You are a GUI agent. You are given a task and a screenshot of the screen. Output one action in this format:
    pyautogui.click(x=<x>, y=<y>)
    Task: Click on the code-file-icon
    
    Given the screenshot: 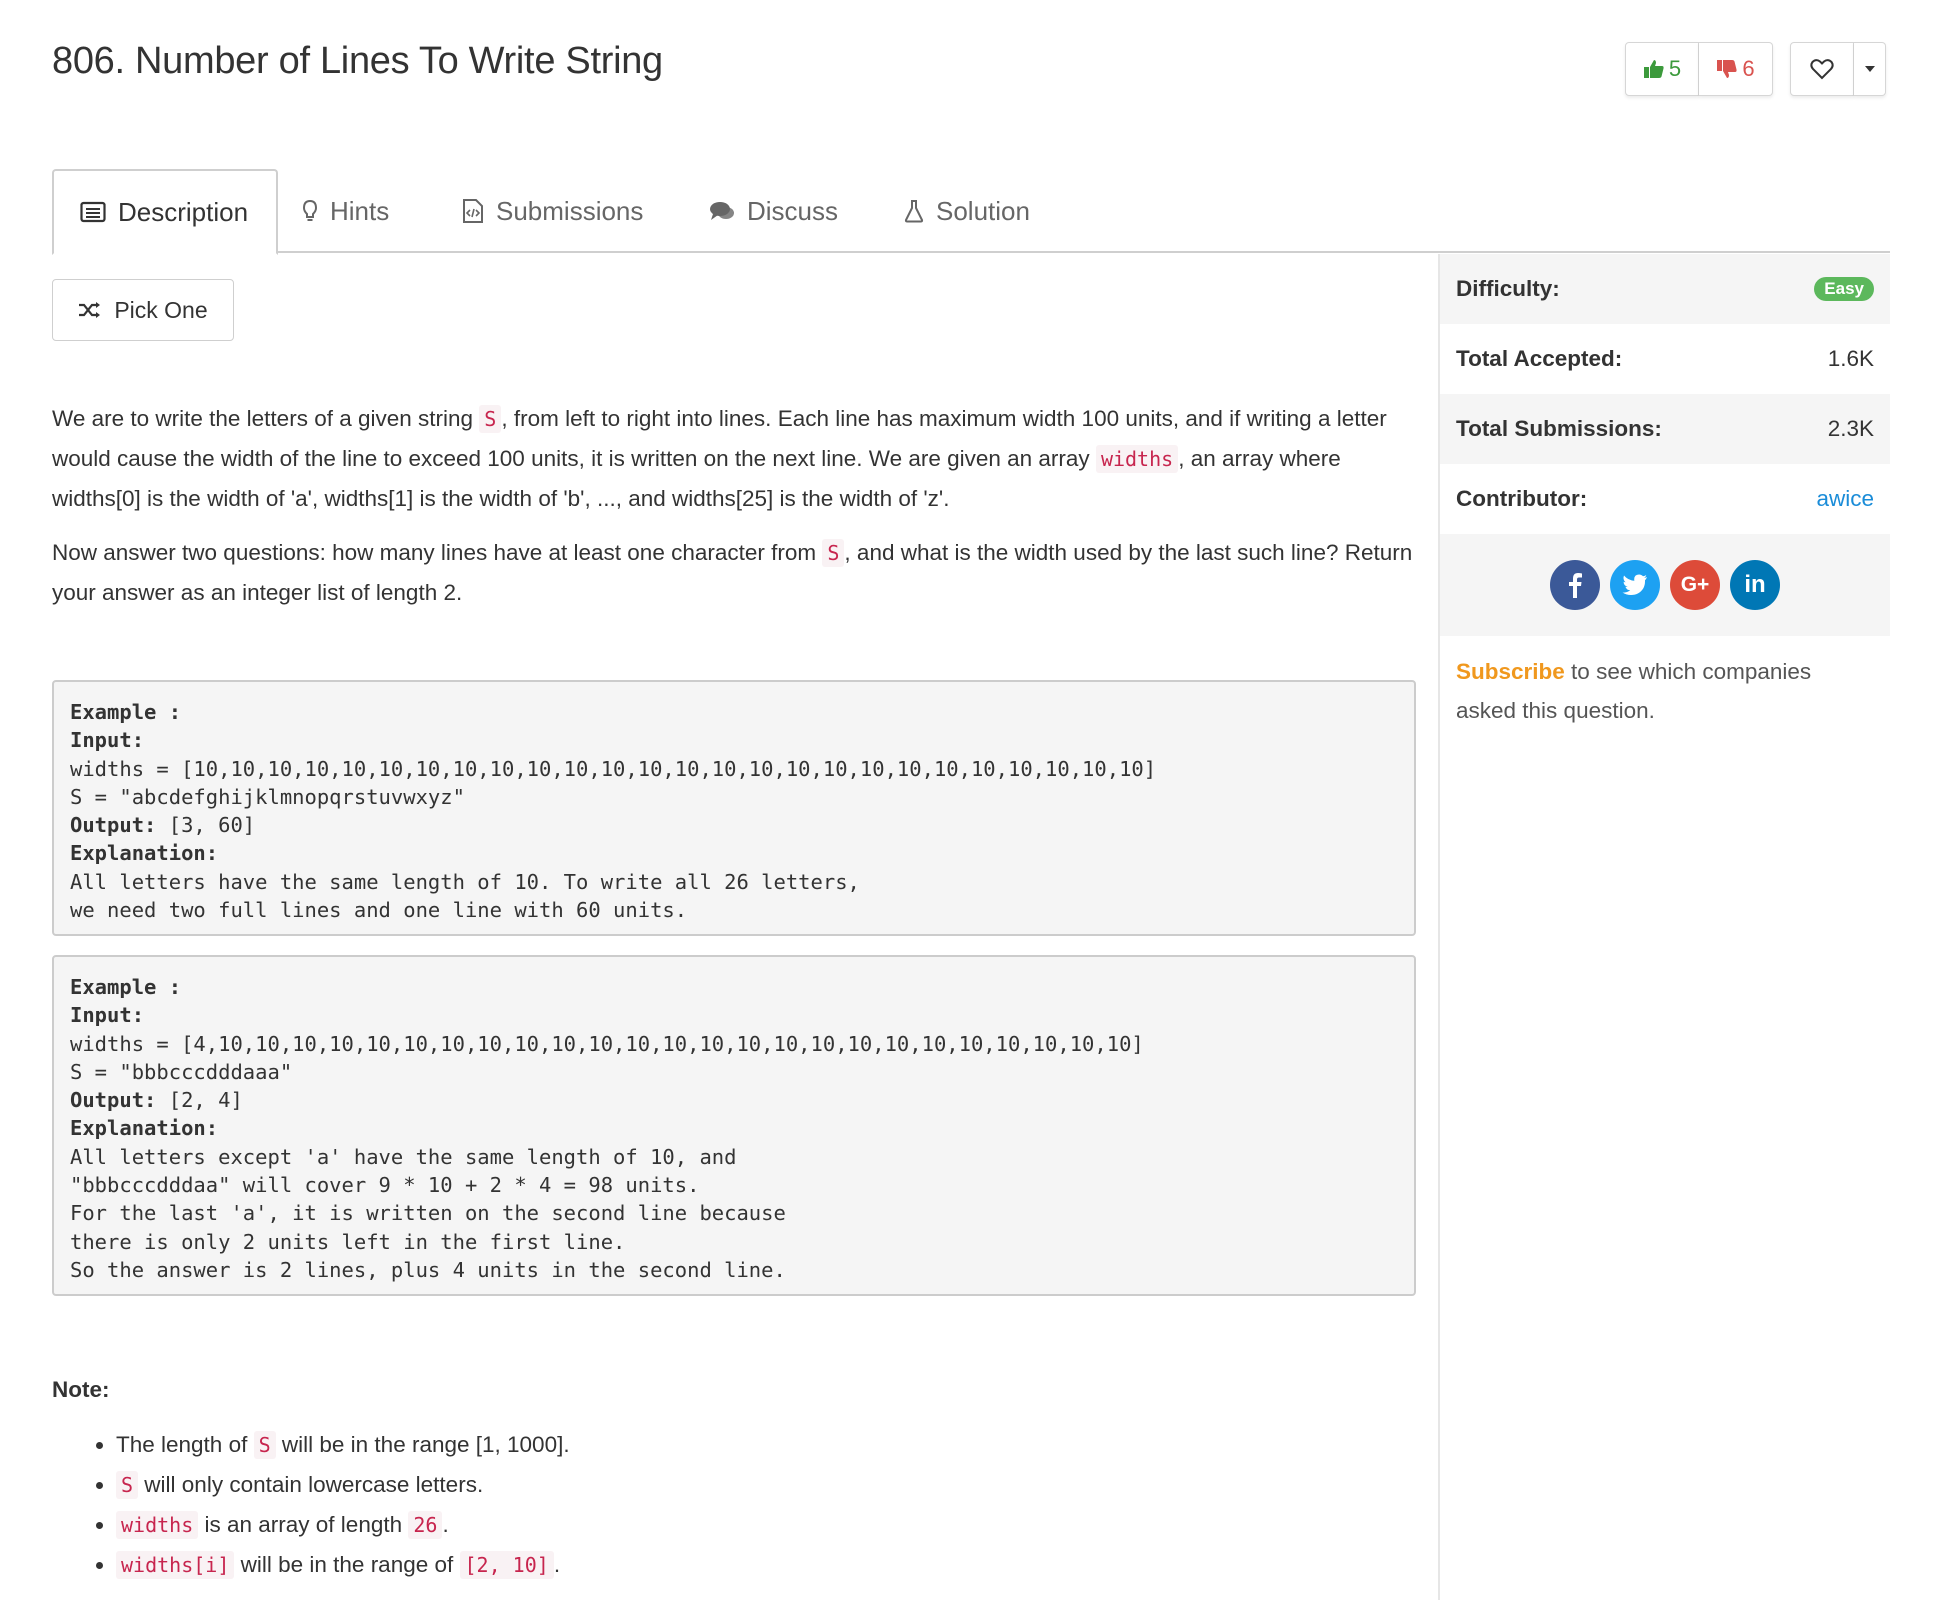 What is the action you would take?
    pyautogui.click(x=473, y=211)
    